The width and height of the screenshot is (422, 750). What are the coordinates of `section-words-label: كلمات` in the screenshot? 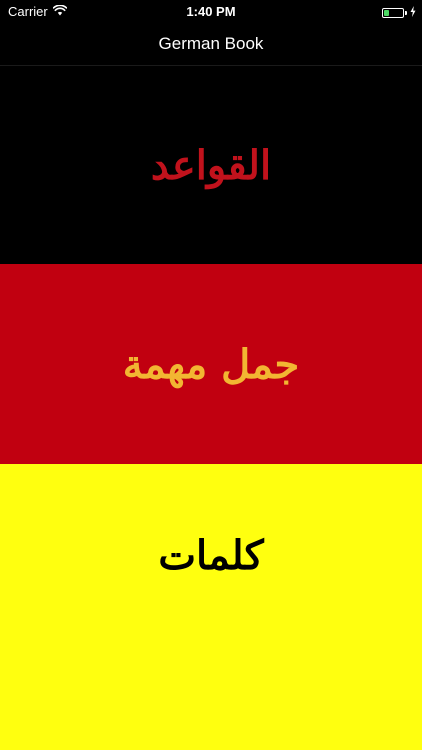 It's located at (211, 555).